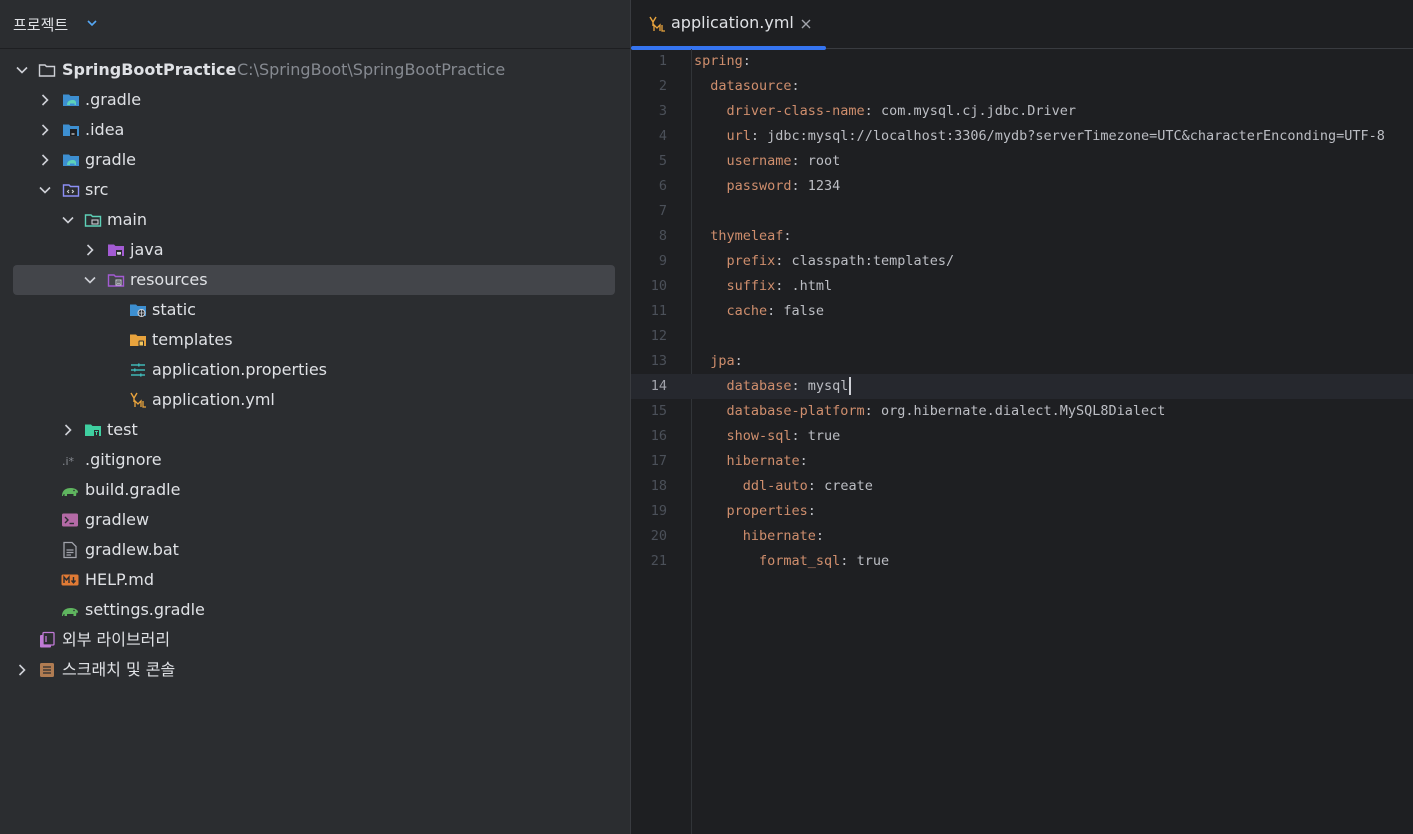 This screenshot has height=834, width=1413. Describe the element at coordinates (1022, 161) in the screenshot. I see `code-line: 5 username: root` at that location.